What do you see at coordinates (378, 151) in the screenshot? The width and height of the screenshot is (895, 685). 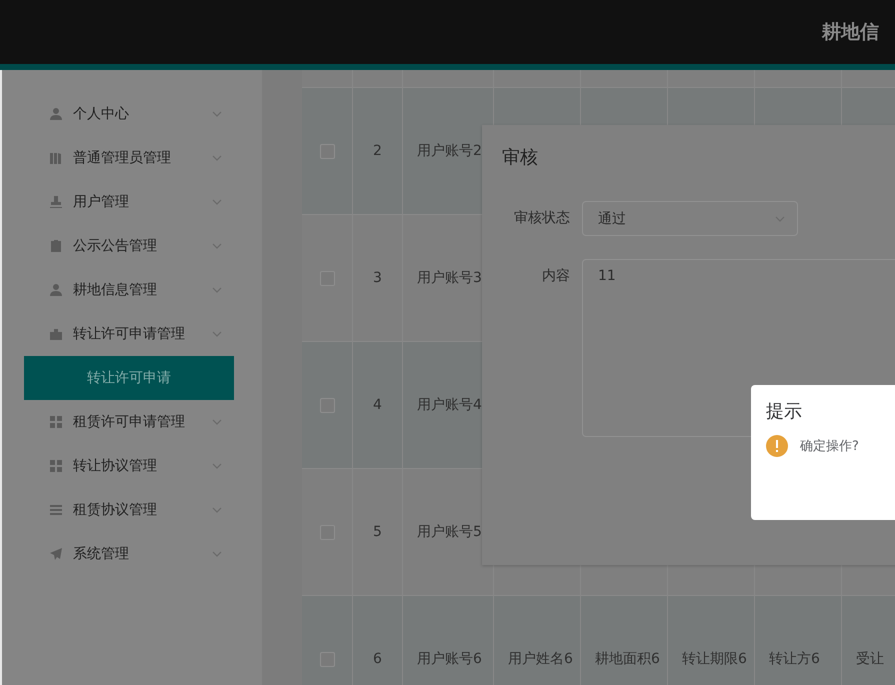 I see `table-cell: 2` at bounding box center [378, 151].